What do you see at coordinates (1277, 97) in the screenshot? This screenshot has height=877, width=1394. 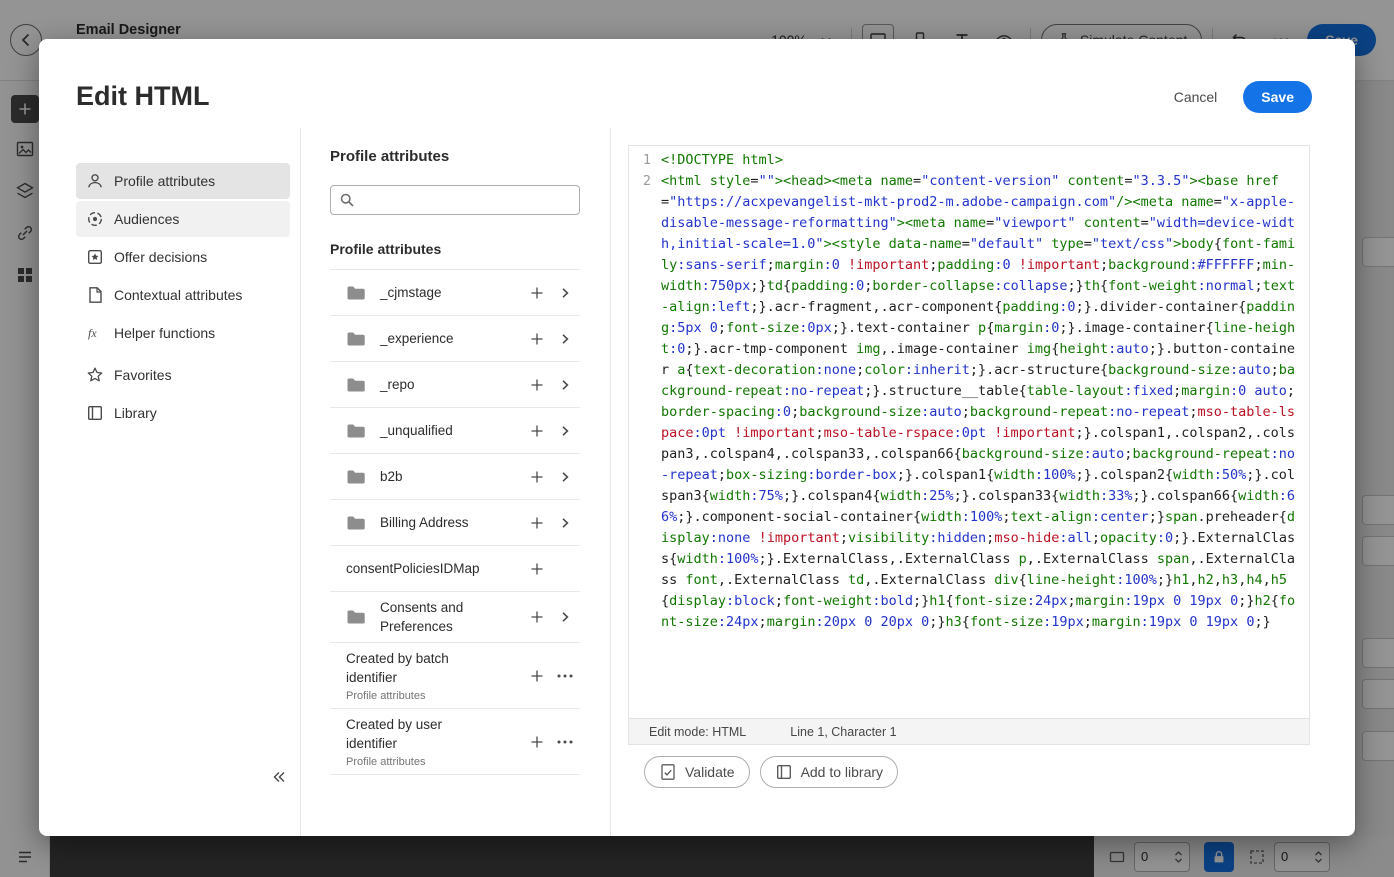 I see `save-button: Save` at bounding box center [1277, 97].